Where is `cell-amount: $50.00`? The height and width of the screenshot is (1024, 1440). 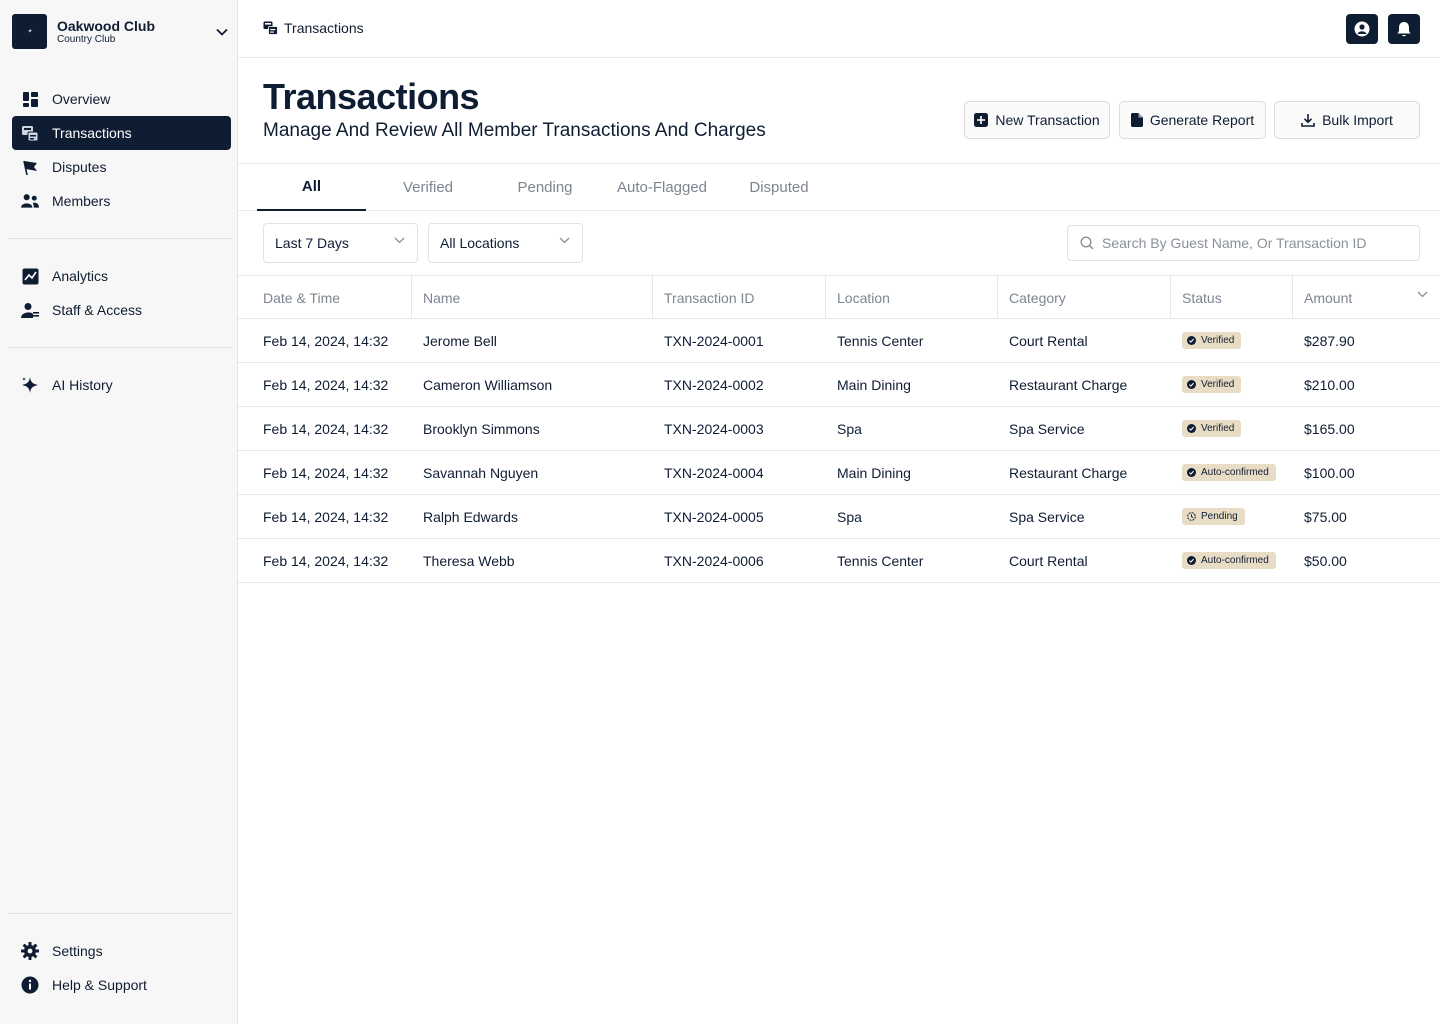
cell-amount: $50.00 is located at coordinates (1325, 560).